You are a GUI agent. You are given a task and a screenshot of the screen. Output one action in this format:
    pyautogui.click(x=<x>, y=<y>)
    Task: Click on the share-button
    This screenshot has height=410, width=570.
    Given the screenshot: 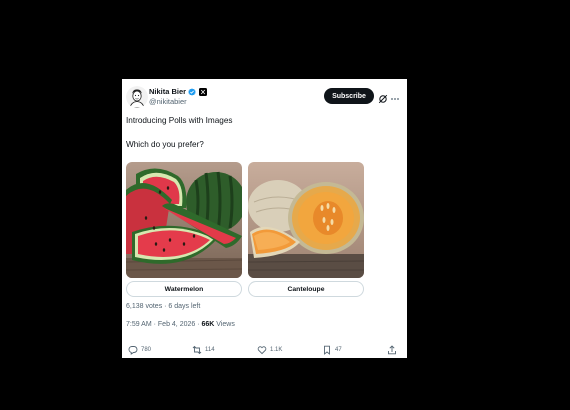 What is the action you would take?
    pyautogui.click(x=392, y=350)
    